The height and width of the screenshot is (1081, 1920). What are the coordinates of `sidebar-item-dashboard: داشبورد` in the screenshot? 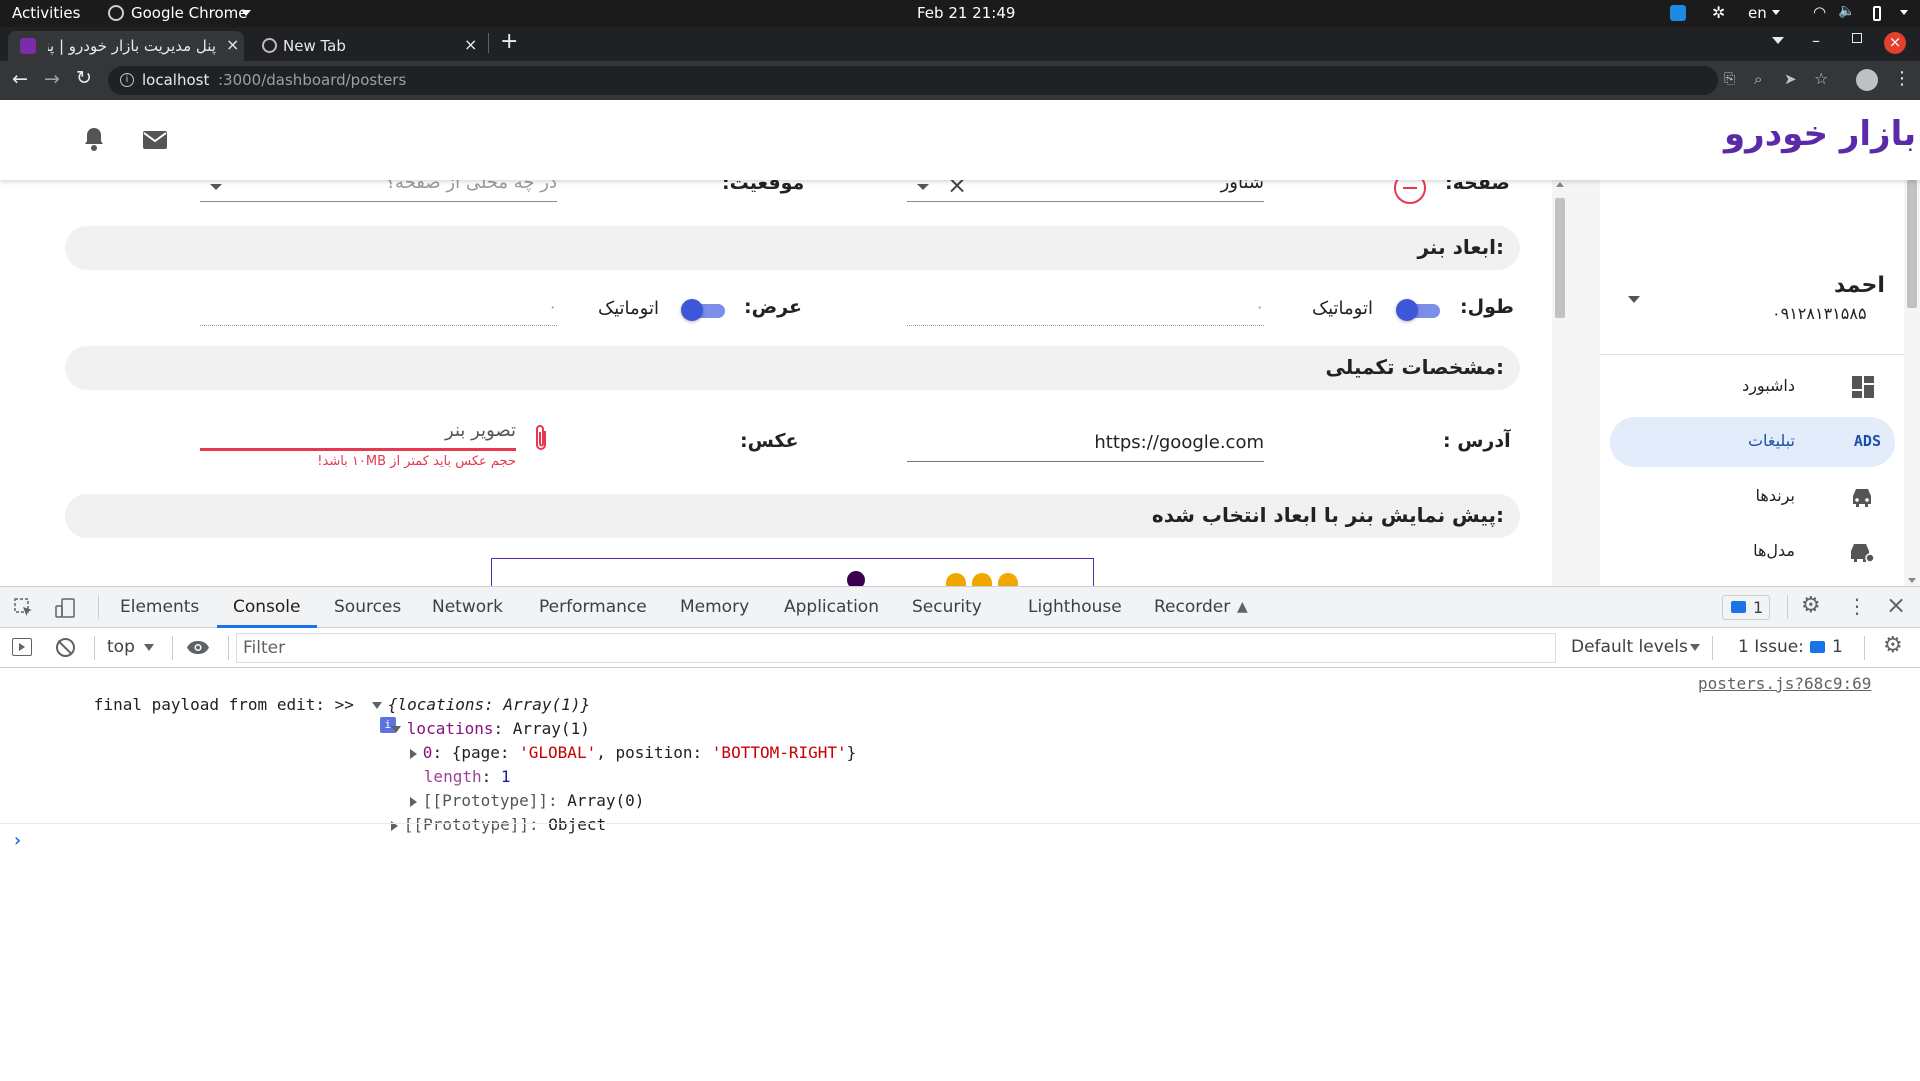 It's located at (1752, 387).